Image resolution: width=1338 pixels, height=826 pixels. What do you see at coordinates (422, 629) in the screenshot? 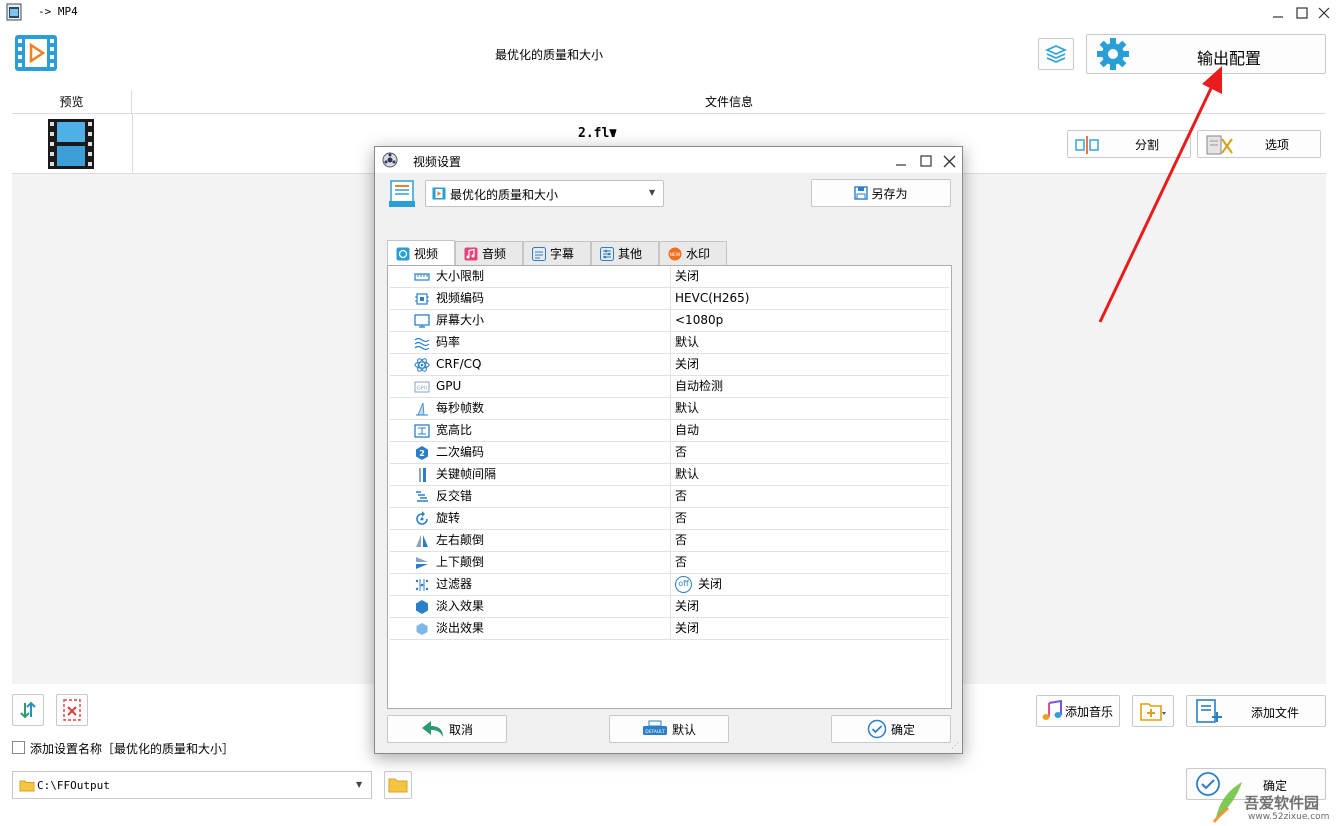
I see `fade-out-icon` at bounding box center [422, 629].